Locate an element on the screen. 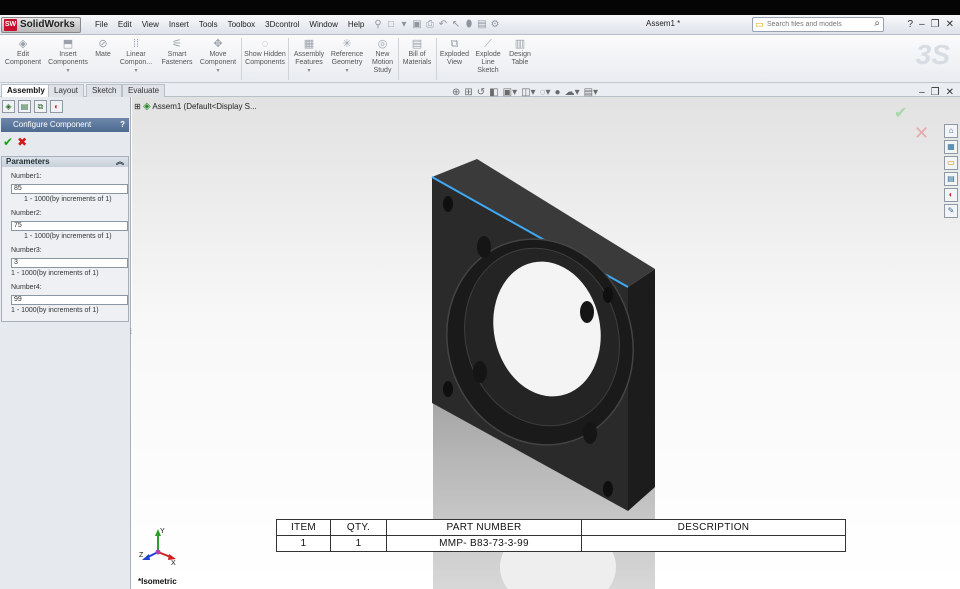 This screenshot has height=589, width=960. confirm-cancel-icon: ✕ is located at coordinates (921, 133).